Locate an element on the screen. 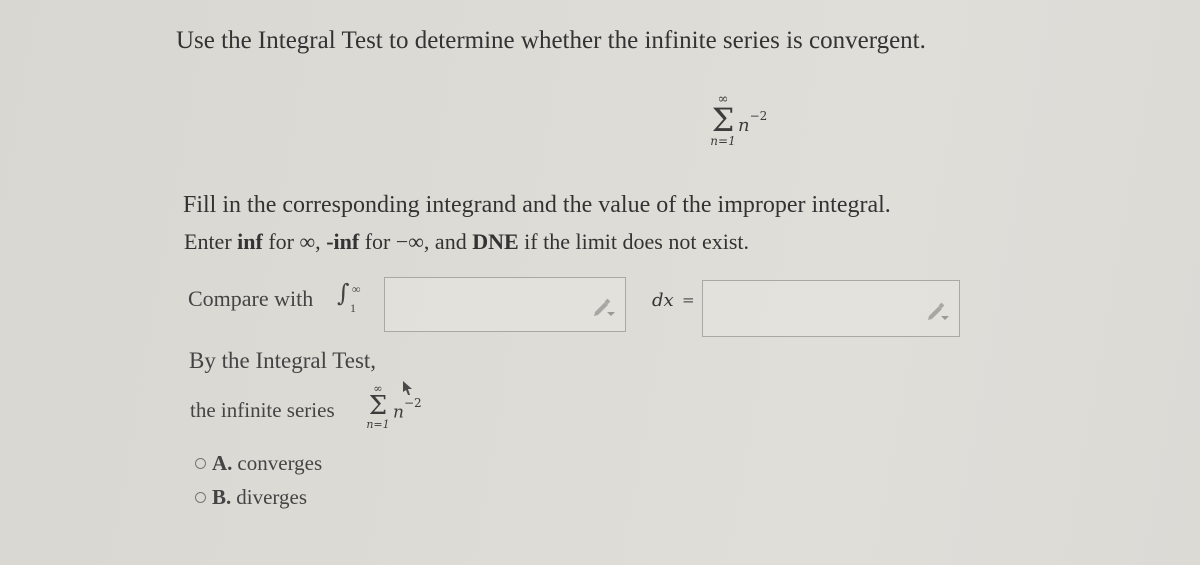  option-letter: B. is located at coordinates (222, 497).